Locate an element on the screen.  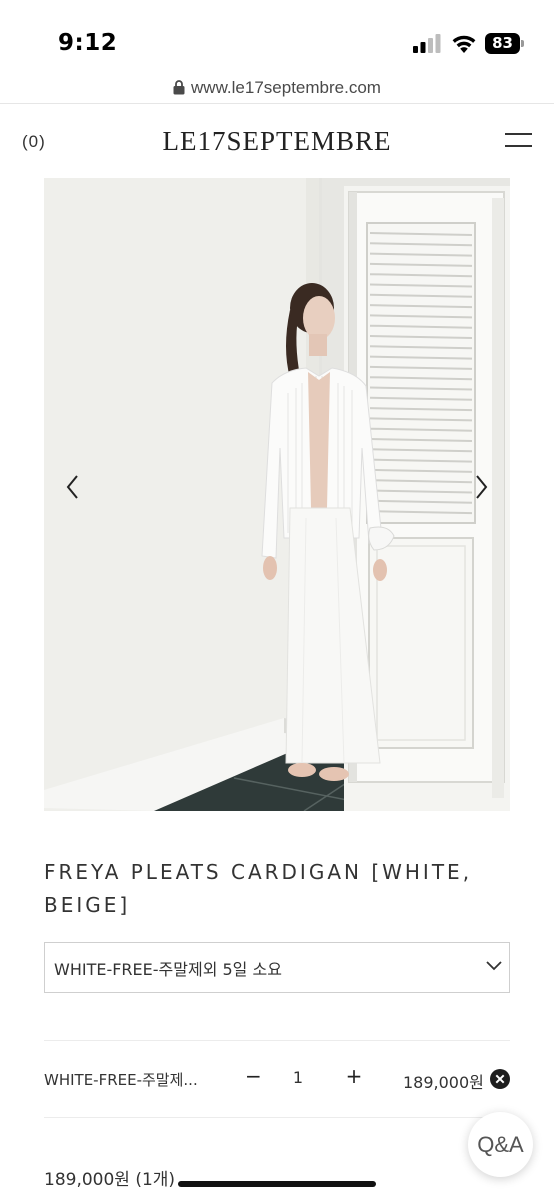
selected-line-item: WHITE-FREE-주말제... − 1 + 189,000원 is located at coordinates (279, 1078).